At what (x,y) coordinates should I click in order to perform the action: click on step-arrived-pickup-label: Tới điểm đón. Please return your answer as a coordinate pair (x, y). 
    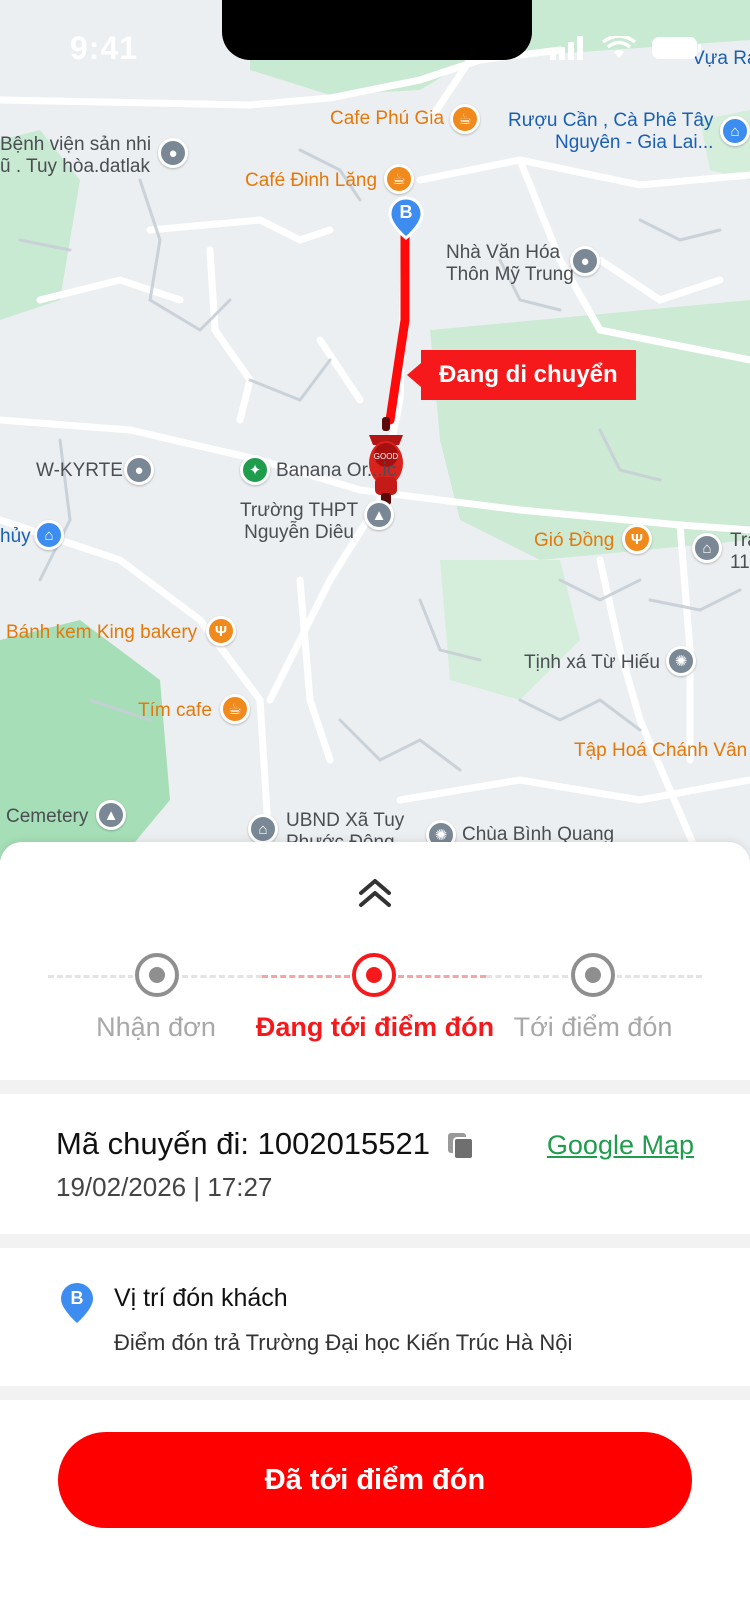
    Looking at the image, I should click on (593, 1027).